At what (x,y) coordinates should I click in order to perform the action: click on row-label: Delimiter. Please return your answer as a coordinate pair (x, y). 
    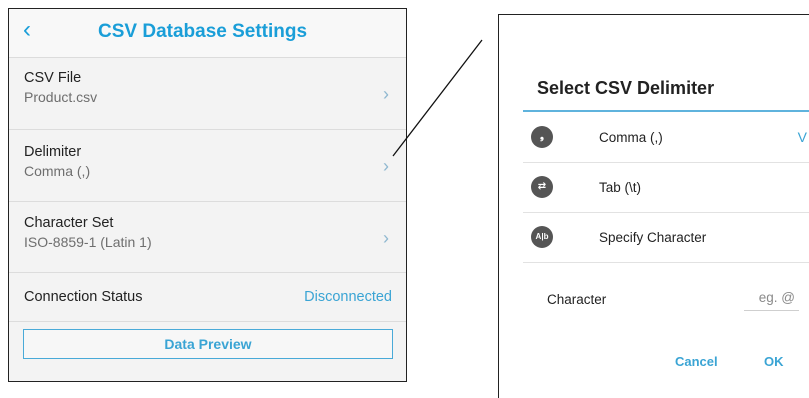
    Looking at the image, I should click on (53, 152).